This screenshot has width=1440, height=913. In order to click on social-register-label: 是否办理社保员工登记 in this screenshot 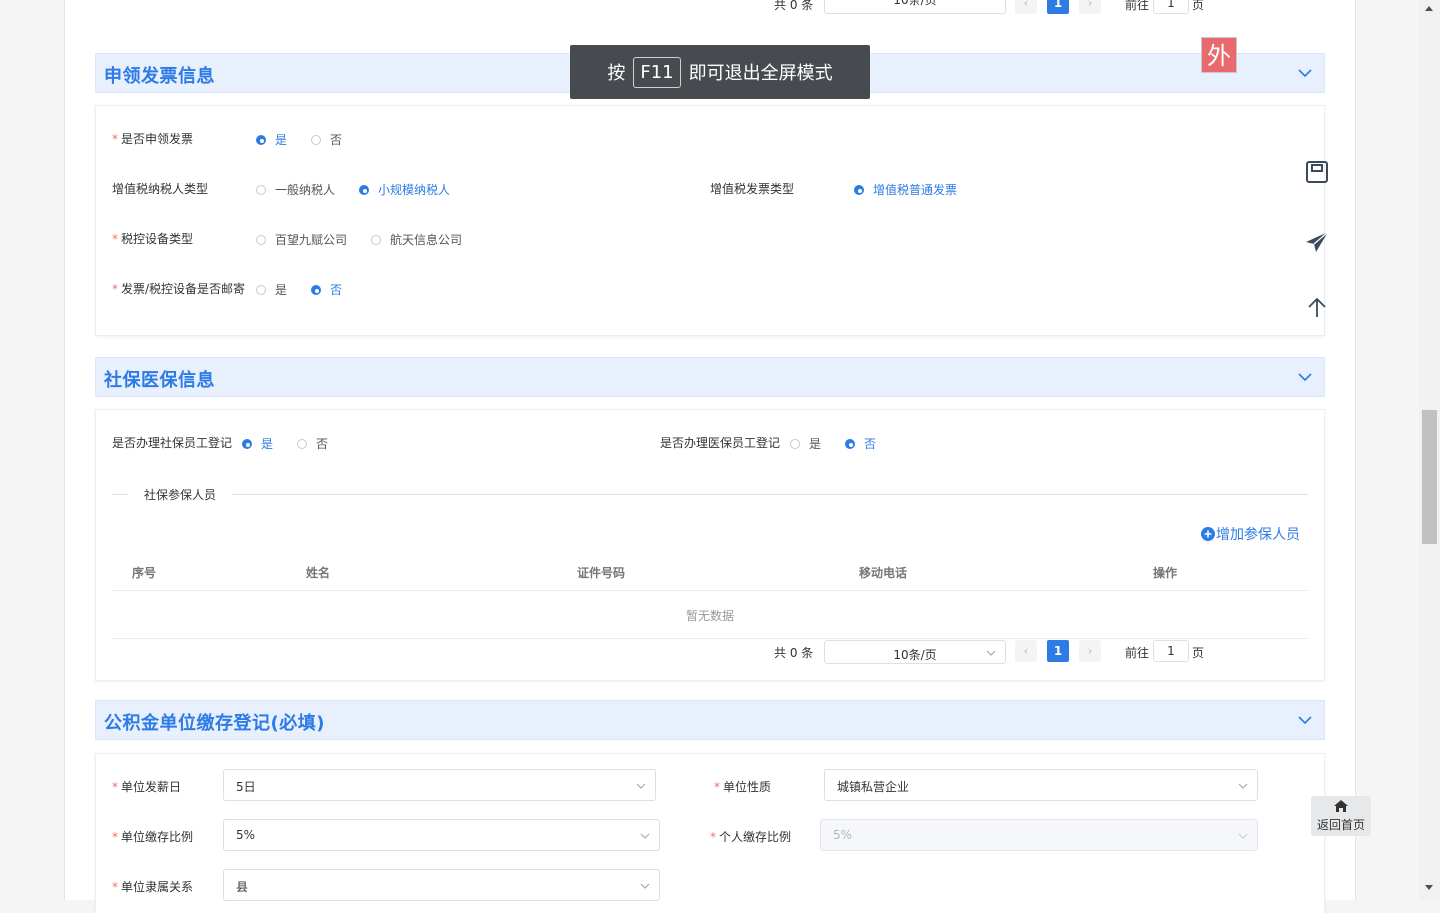, I will do `click(172, 443)`.